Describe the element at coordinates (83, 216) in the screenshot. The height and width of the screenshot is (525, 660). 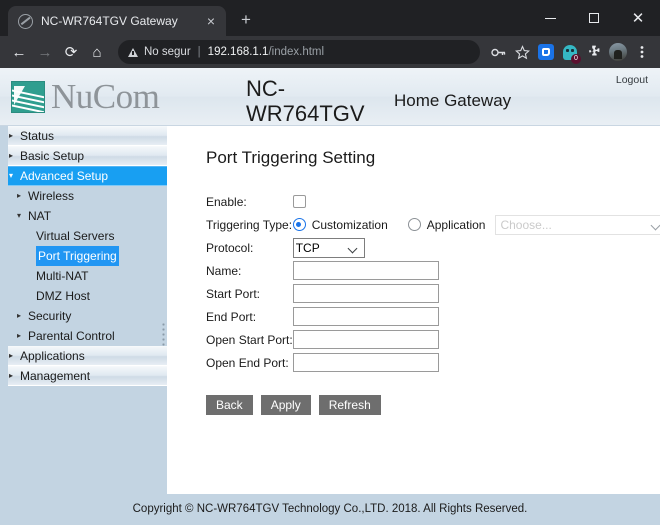
I see `sidebar-item-nat: ▾ NAT` at that location.